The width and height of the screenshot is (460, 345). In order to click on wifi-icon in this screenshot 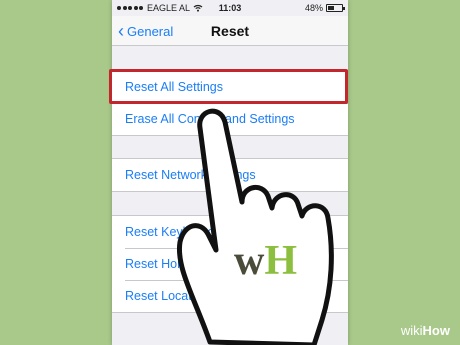, I will do `click(198, 8)`.